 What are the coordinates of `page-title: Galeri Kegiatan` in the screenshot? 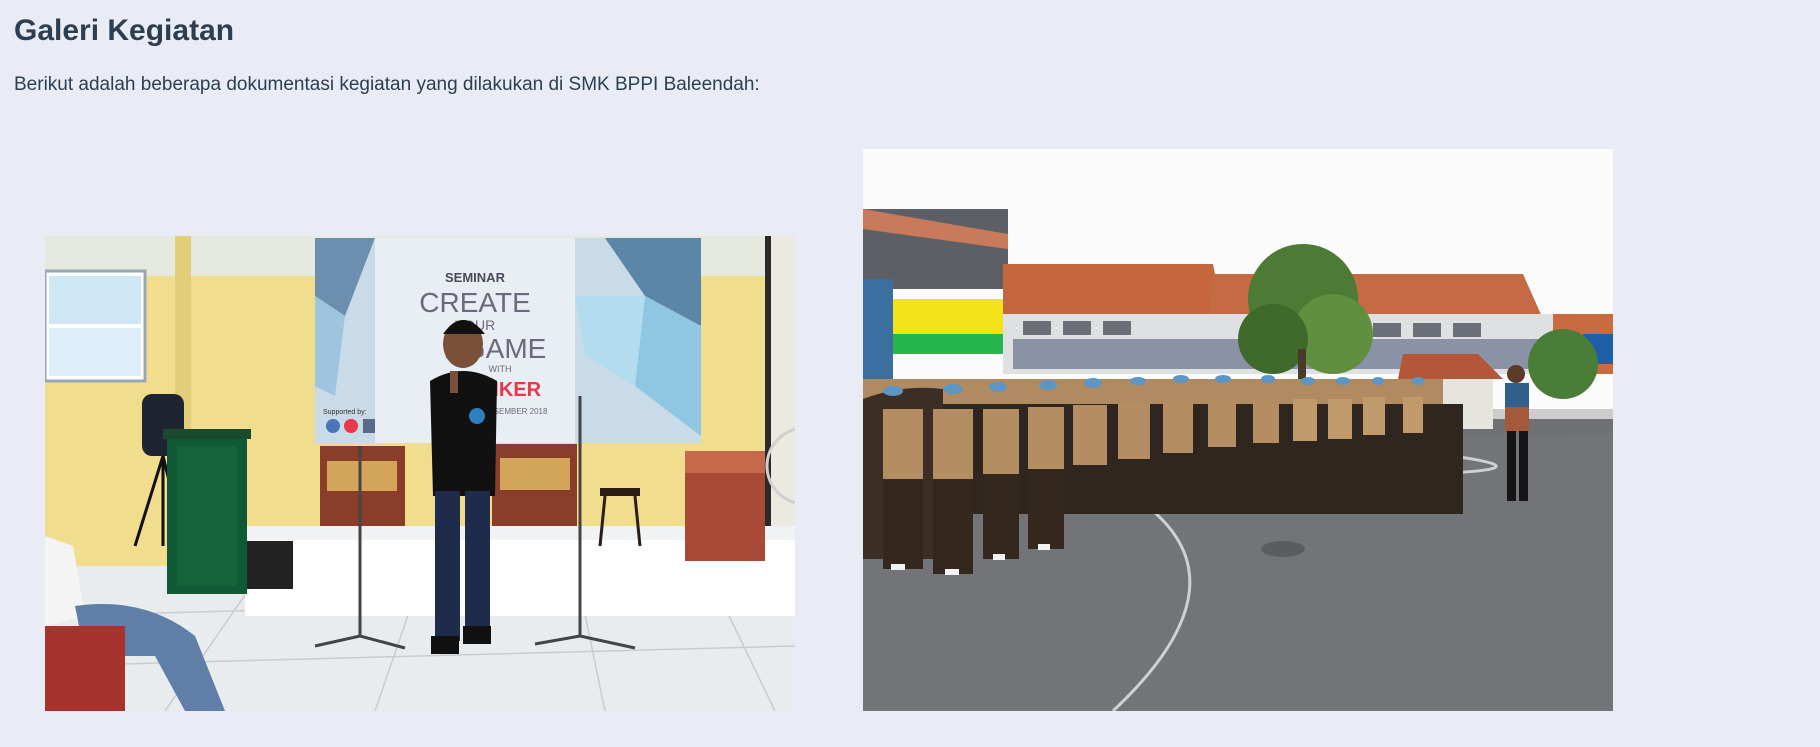 It's located at (124, 30).